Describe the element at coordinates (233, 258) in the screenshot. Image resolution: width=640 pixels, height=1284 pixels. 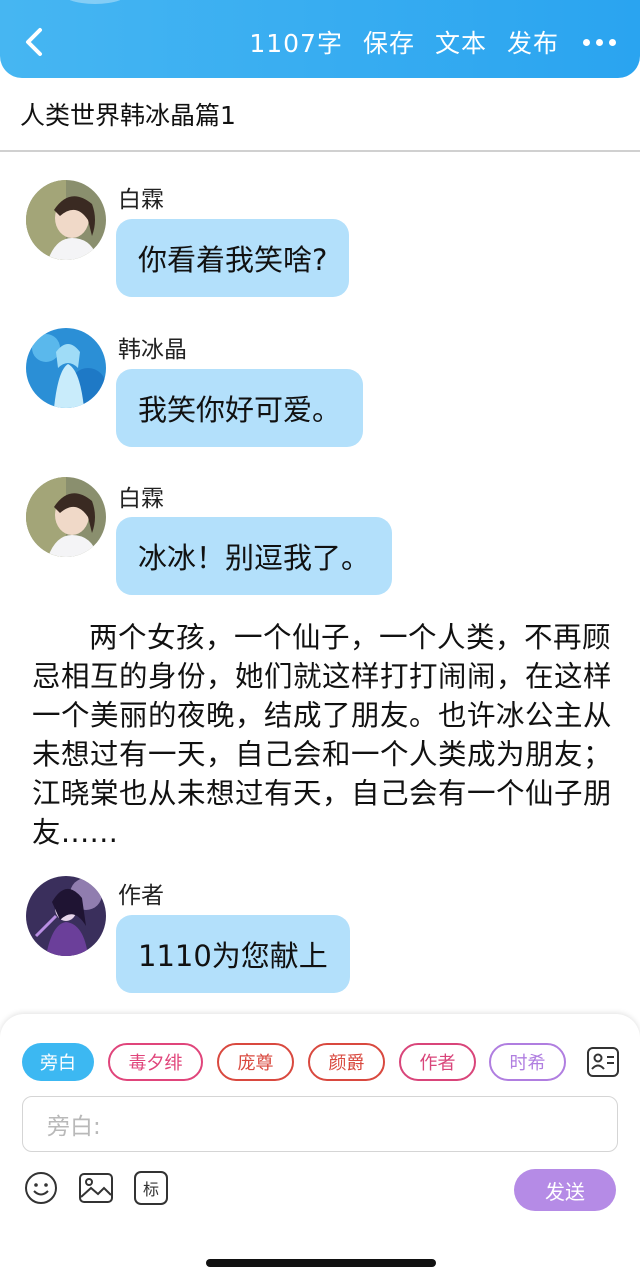
I see `message-bubble: 你看着我笑啥?` at that location.